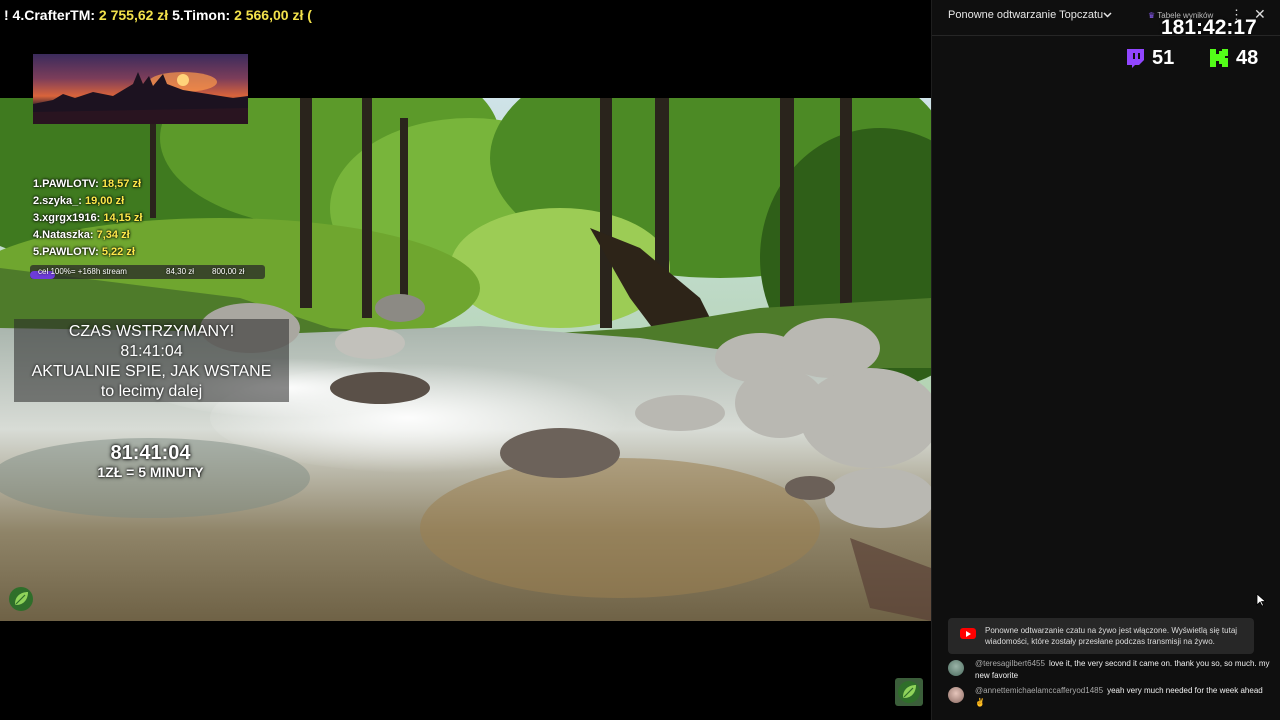  Describe the element at coordinates (1010, 663) in the screenshot. I see `chat-author: @teresagilbert6455` at that location.